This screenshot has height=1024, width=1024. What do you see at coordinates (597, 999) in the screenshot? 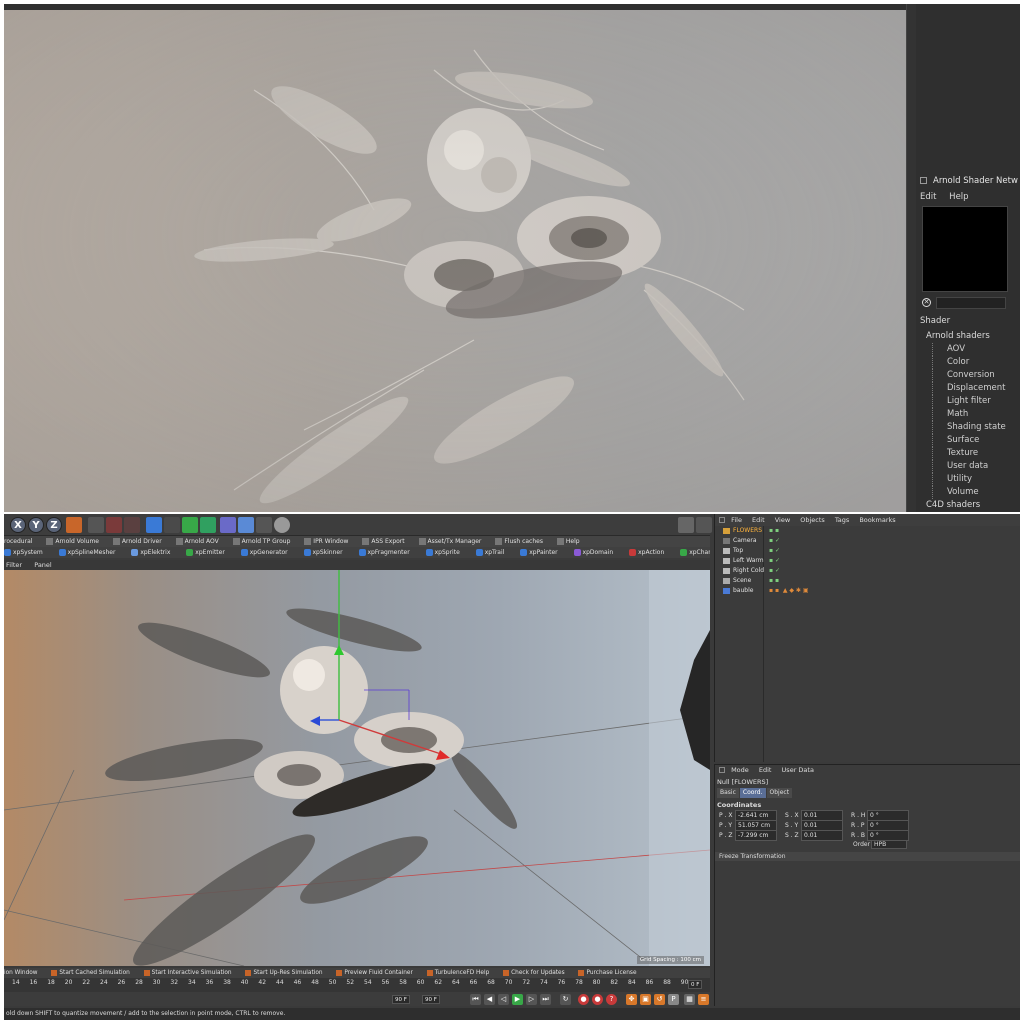
I see `autokey-icon: ●` at bounding box center [597, 999].